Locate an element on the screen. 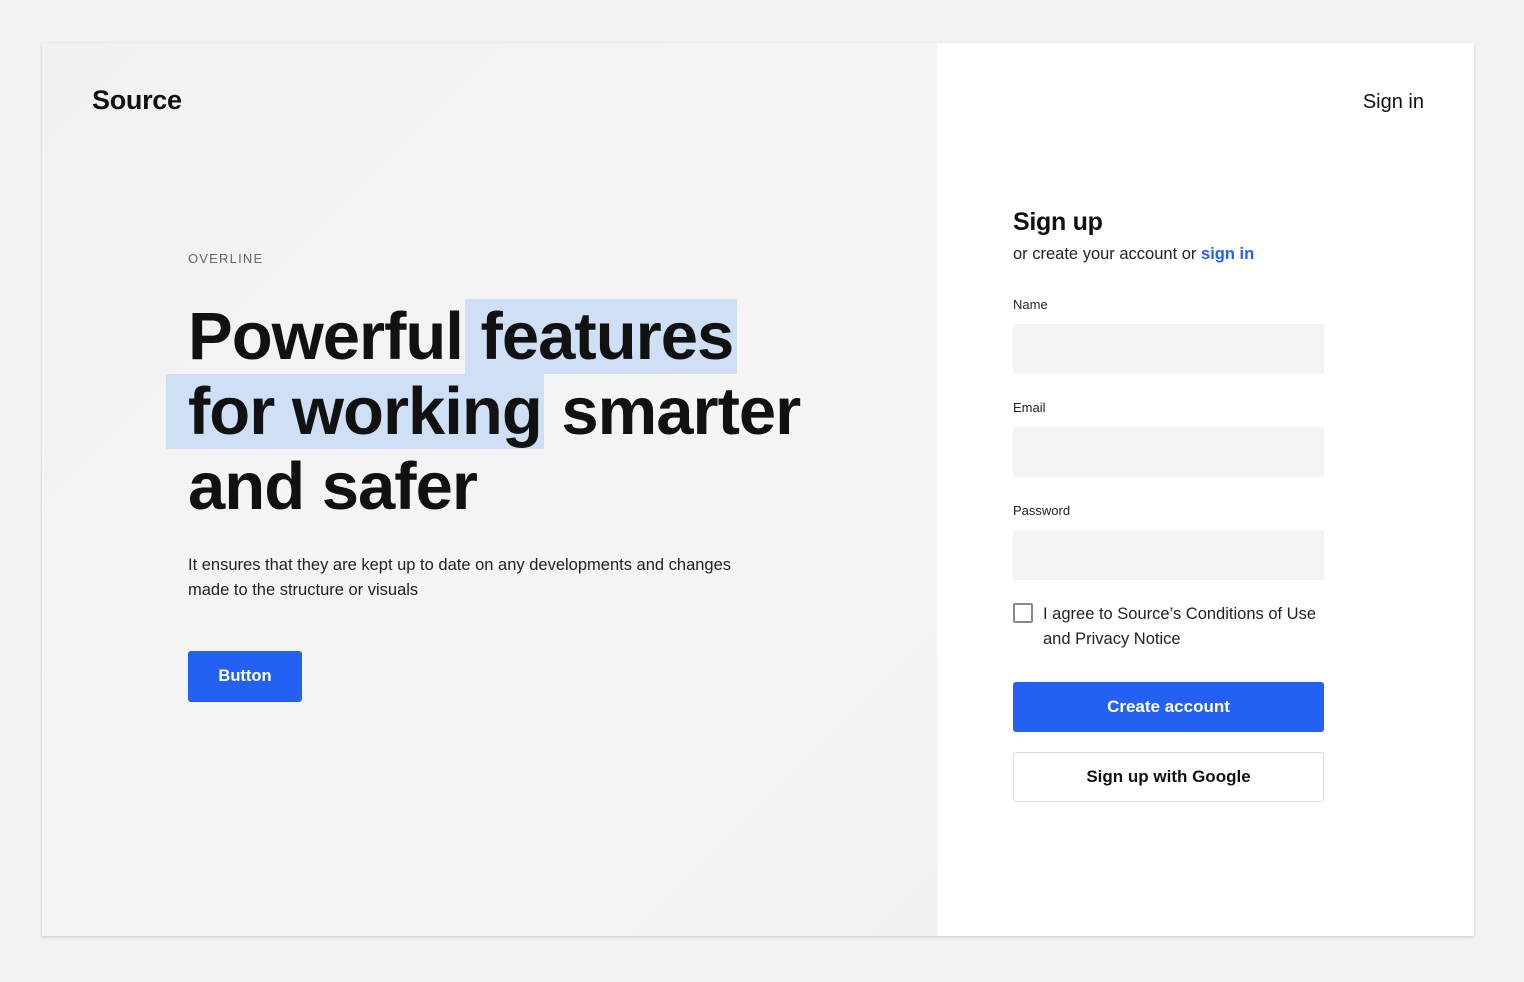  signup-subtitle: or create your account or sign in is located at coordinates (1168, 254).